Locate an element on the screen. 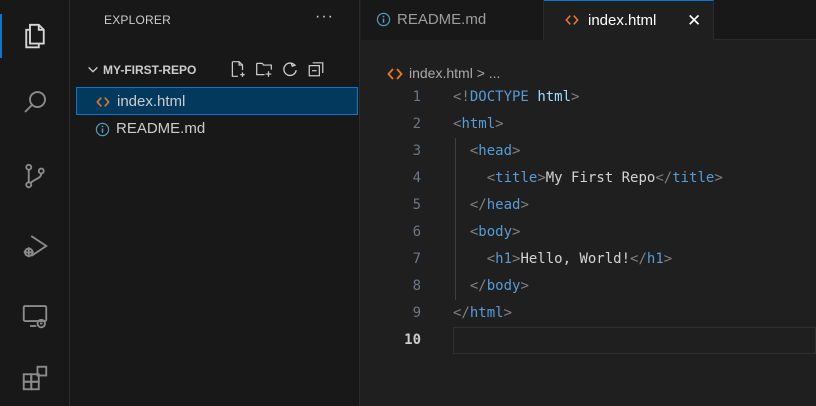 This screenshot has height=406, width=816. file-item-index-html: index.html is located at coordinates (217, 101).